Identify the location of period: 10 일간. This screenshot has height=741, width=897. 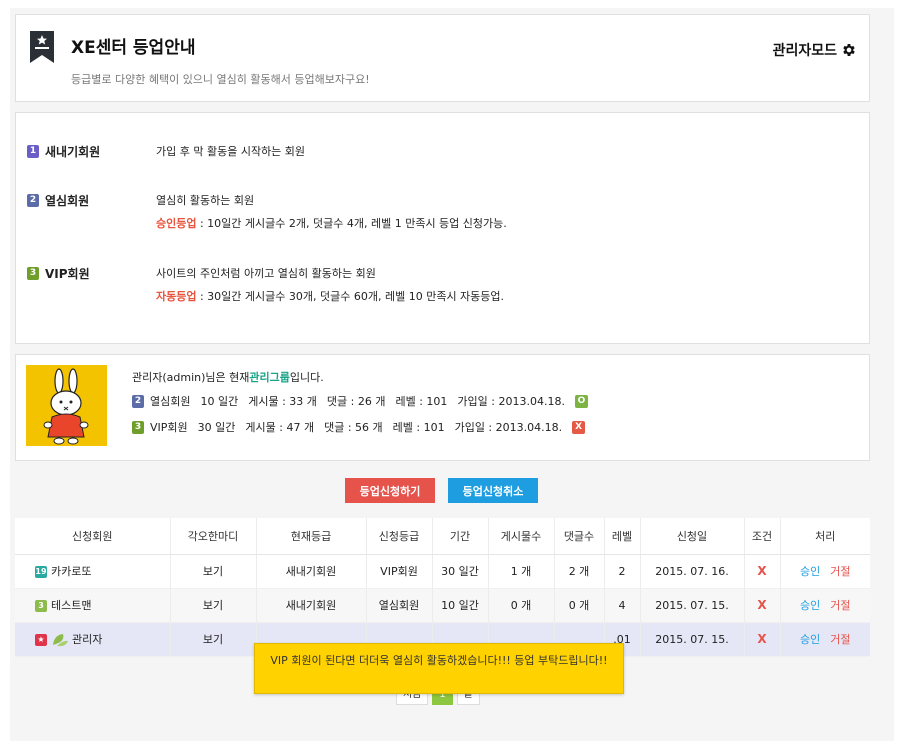
(459, 605).